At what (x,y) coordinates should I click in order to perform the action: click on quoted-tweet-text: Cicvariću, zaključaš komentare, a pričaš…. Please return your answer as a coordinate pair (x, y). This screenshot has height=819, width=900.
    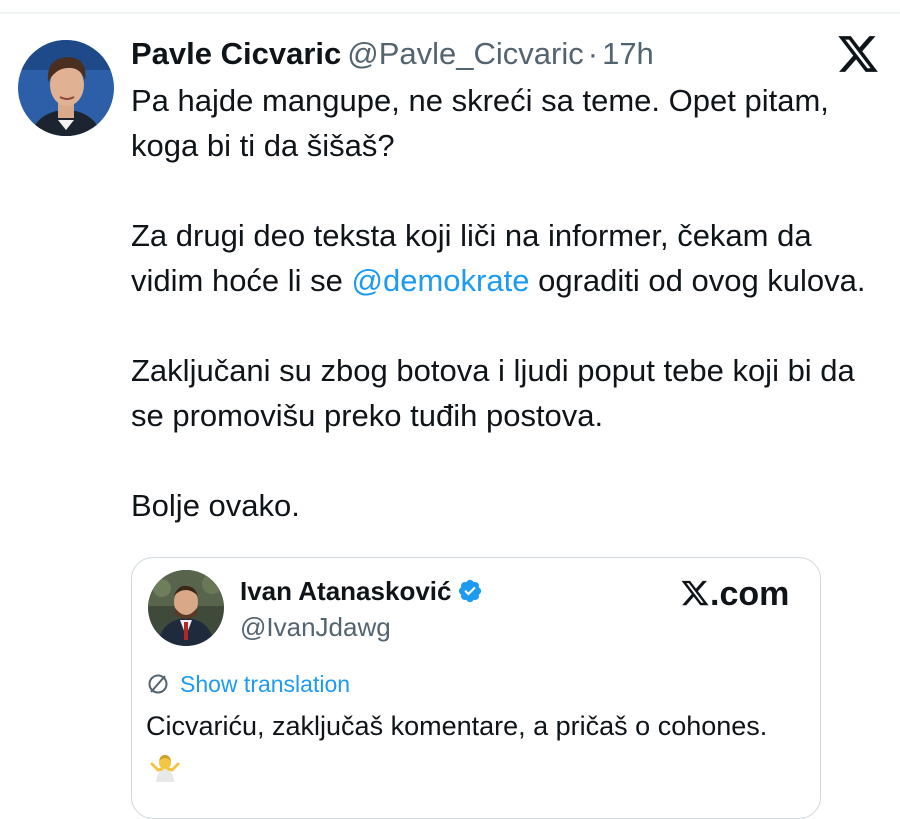
    Looking at the image, I should click on (466, 748).